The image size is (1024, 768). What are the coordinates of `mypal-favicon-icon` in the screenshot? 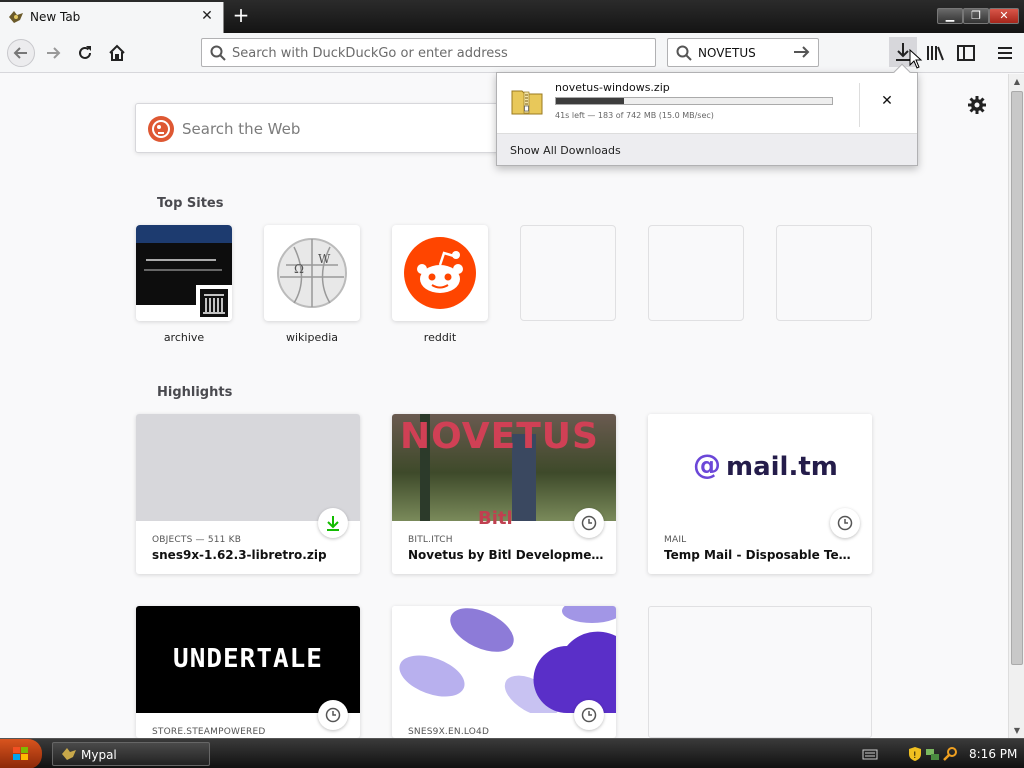 It's located at (16, 17).